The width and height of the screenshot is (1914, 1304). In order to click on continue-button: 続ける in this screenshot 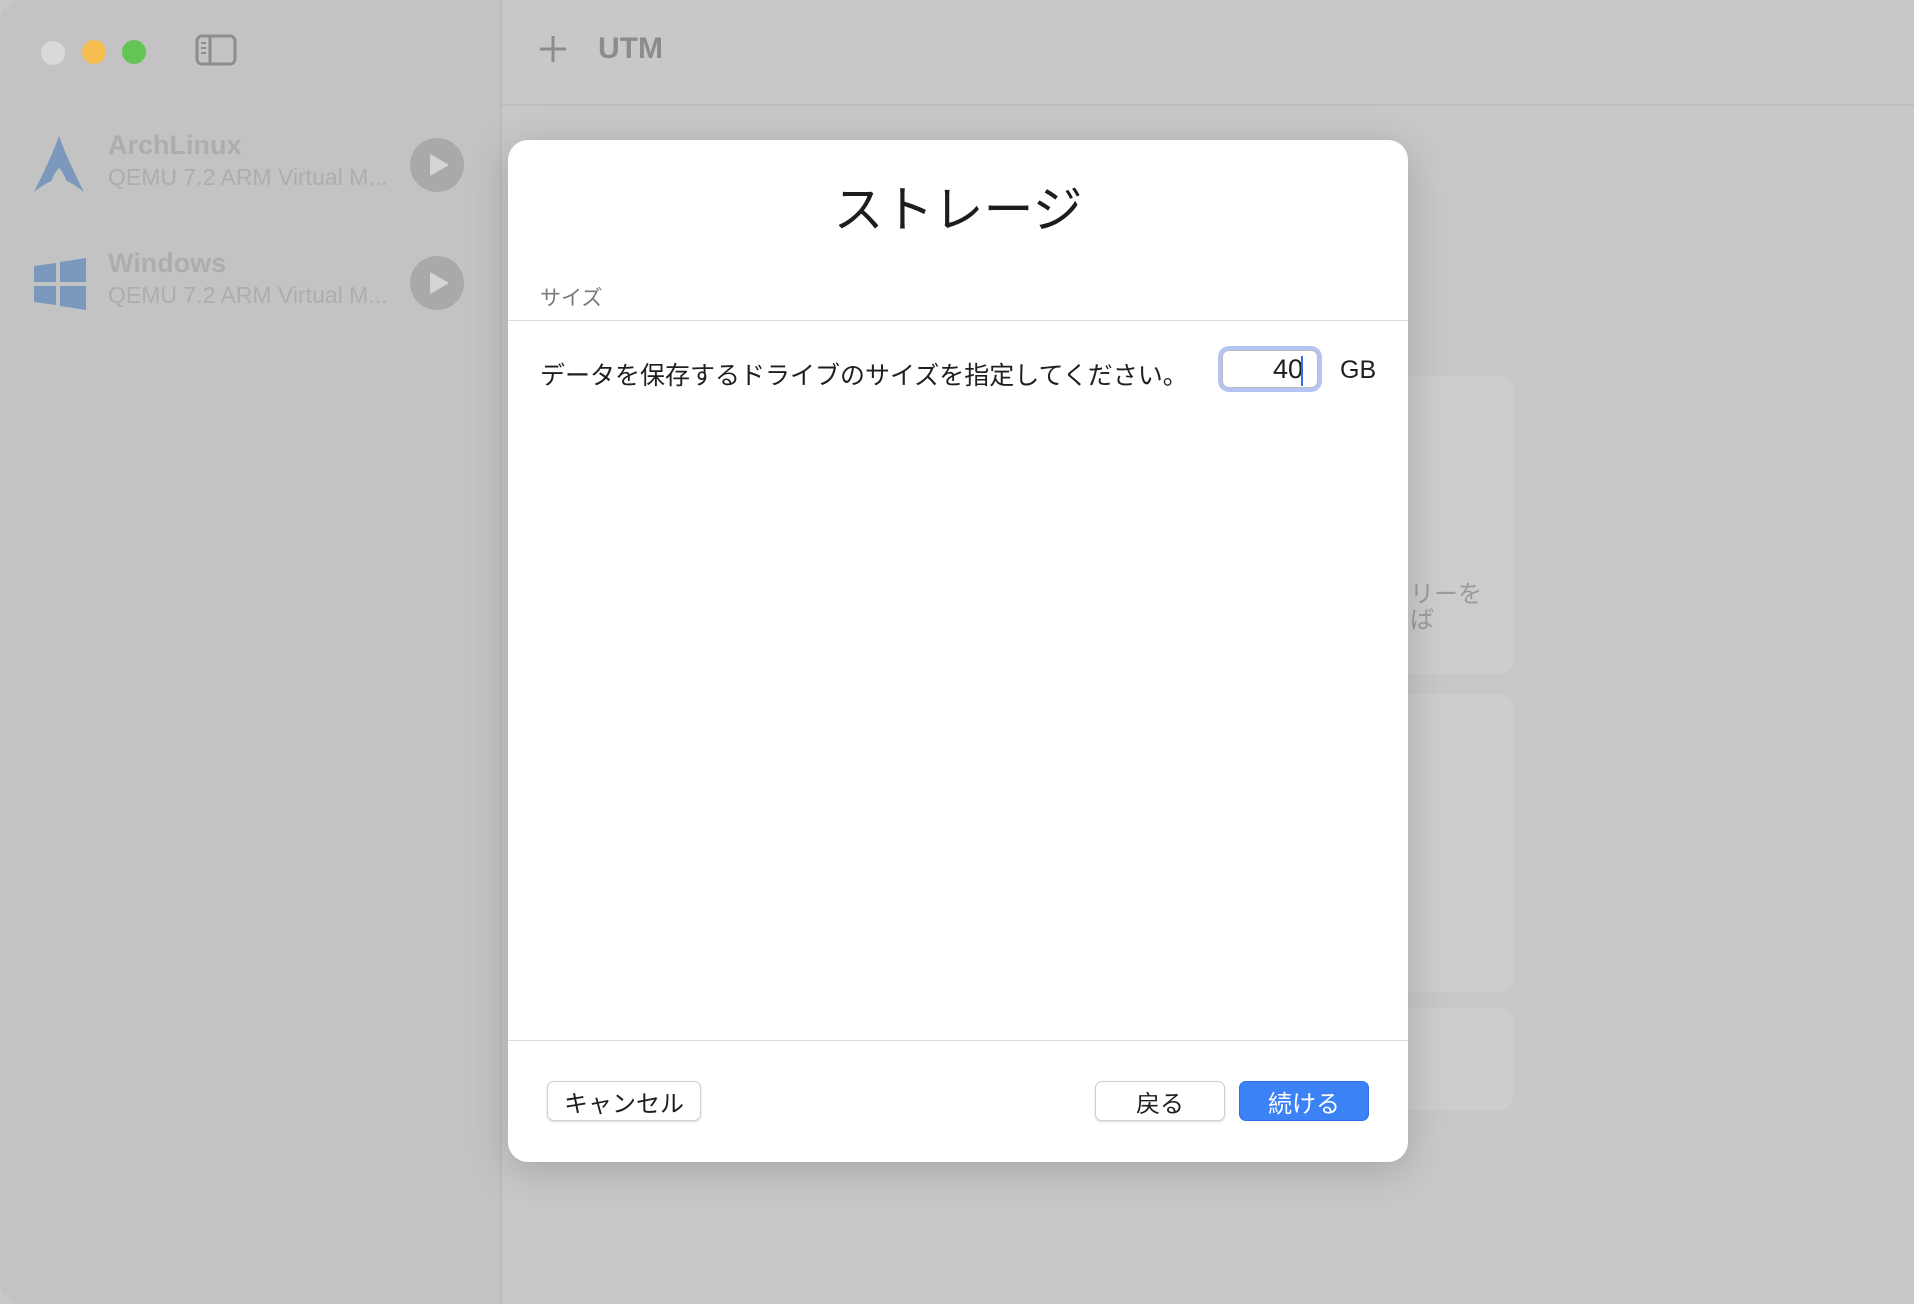, I will do `click(1304, 1101)`.